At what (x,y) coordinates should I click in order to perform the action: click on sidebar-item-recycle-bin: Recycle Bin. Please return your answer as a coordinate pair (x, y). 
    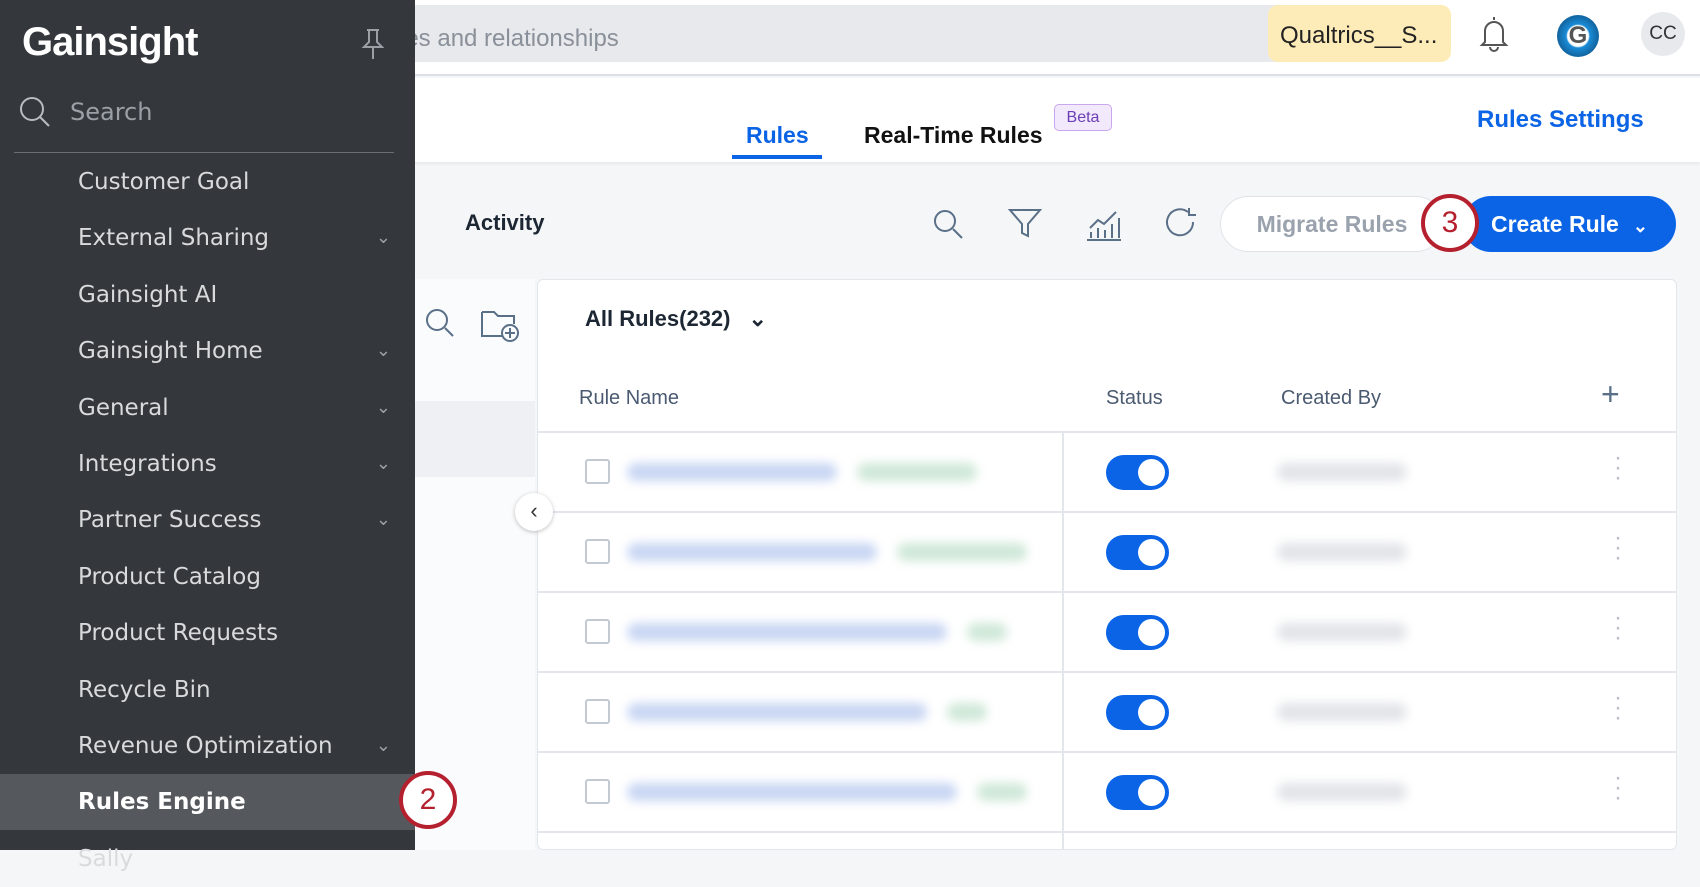
    Looking at the image, I should click on (207, 690).